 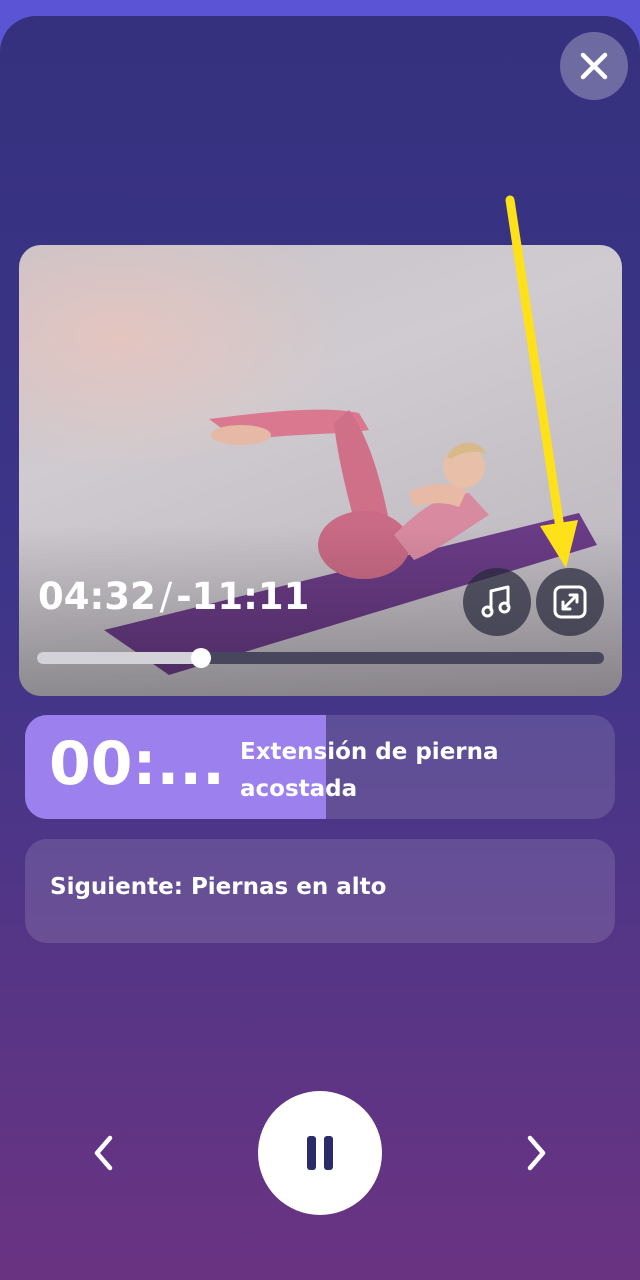 I want to click on fullscreen-button, so click(x=570, y=602).